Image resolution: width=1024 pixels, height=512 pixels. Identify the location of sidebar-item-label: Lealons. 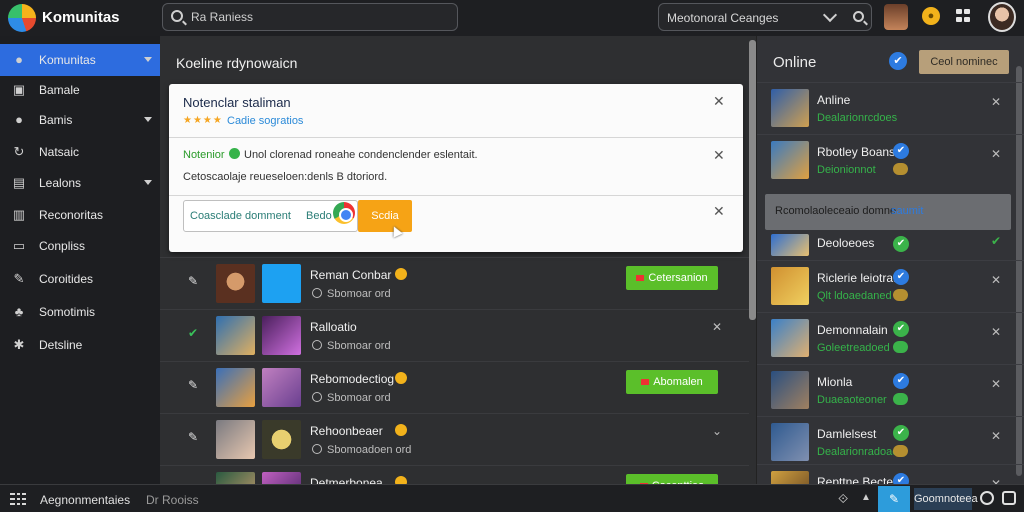
(60, 183).